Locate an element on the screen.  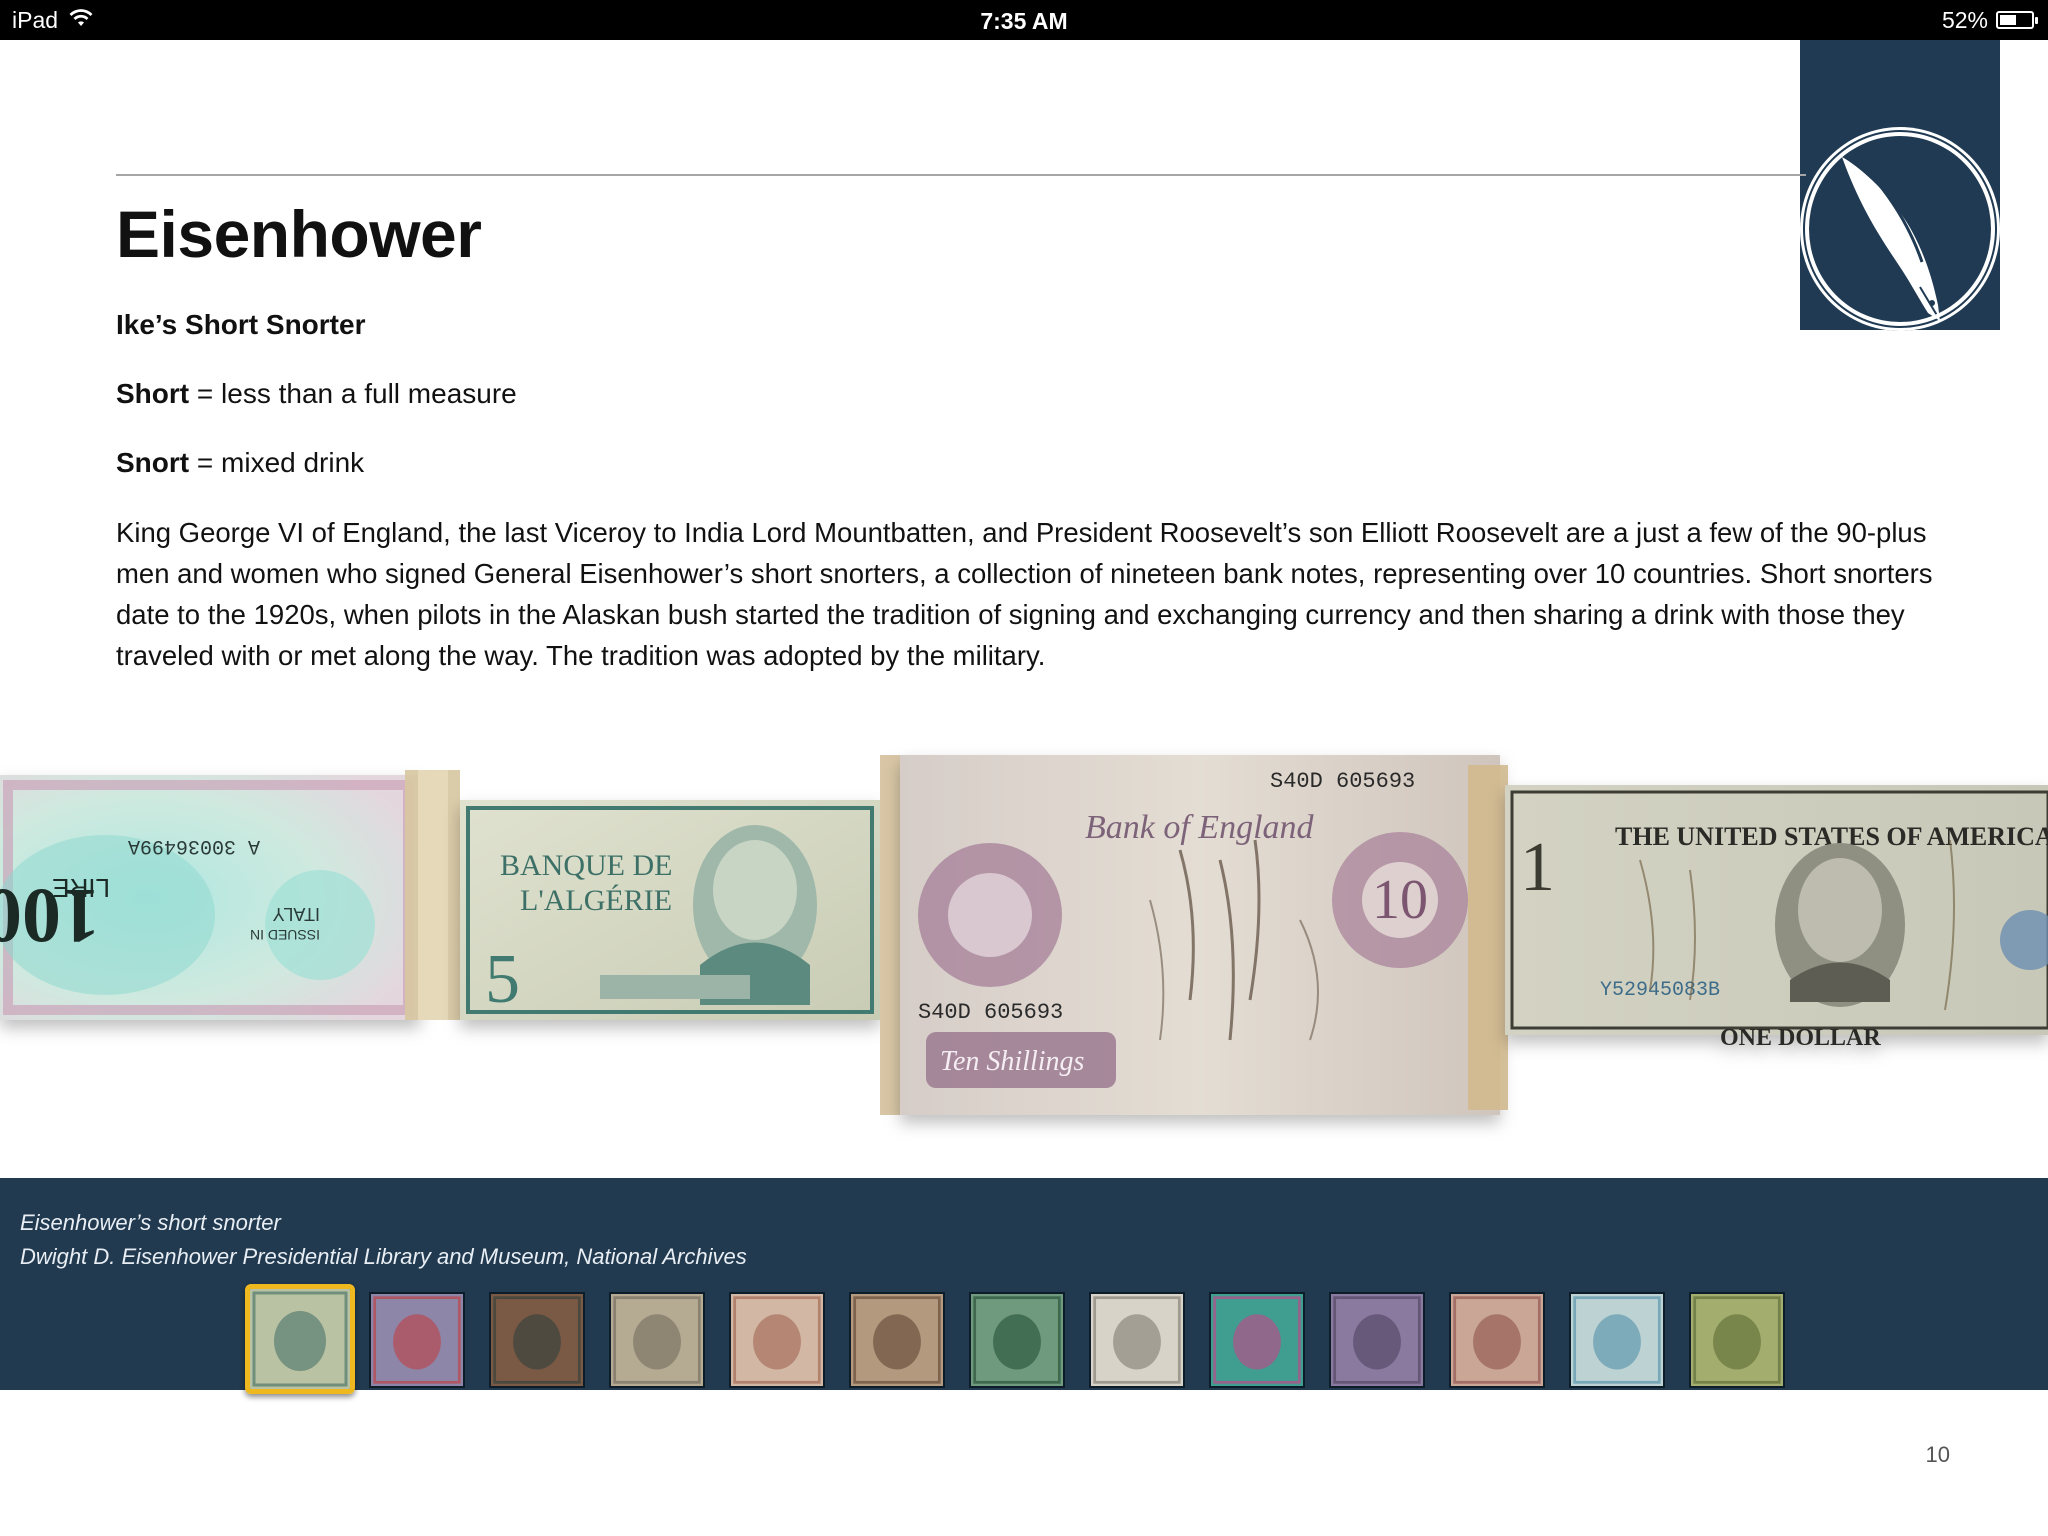
definition-short: Short = less than a full measure is located at coordinates (316, 394).